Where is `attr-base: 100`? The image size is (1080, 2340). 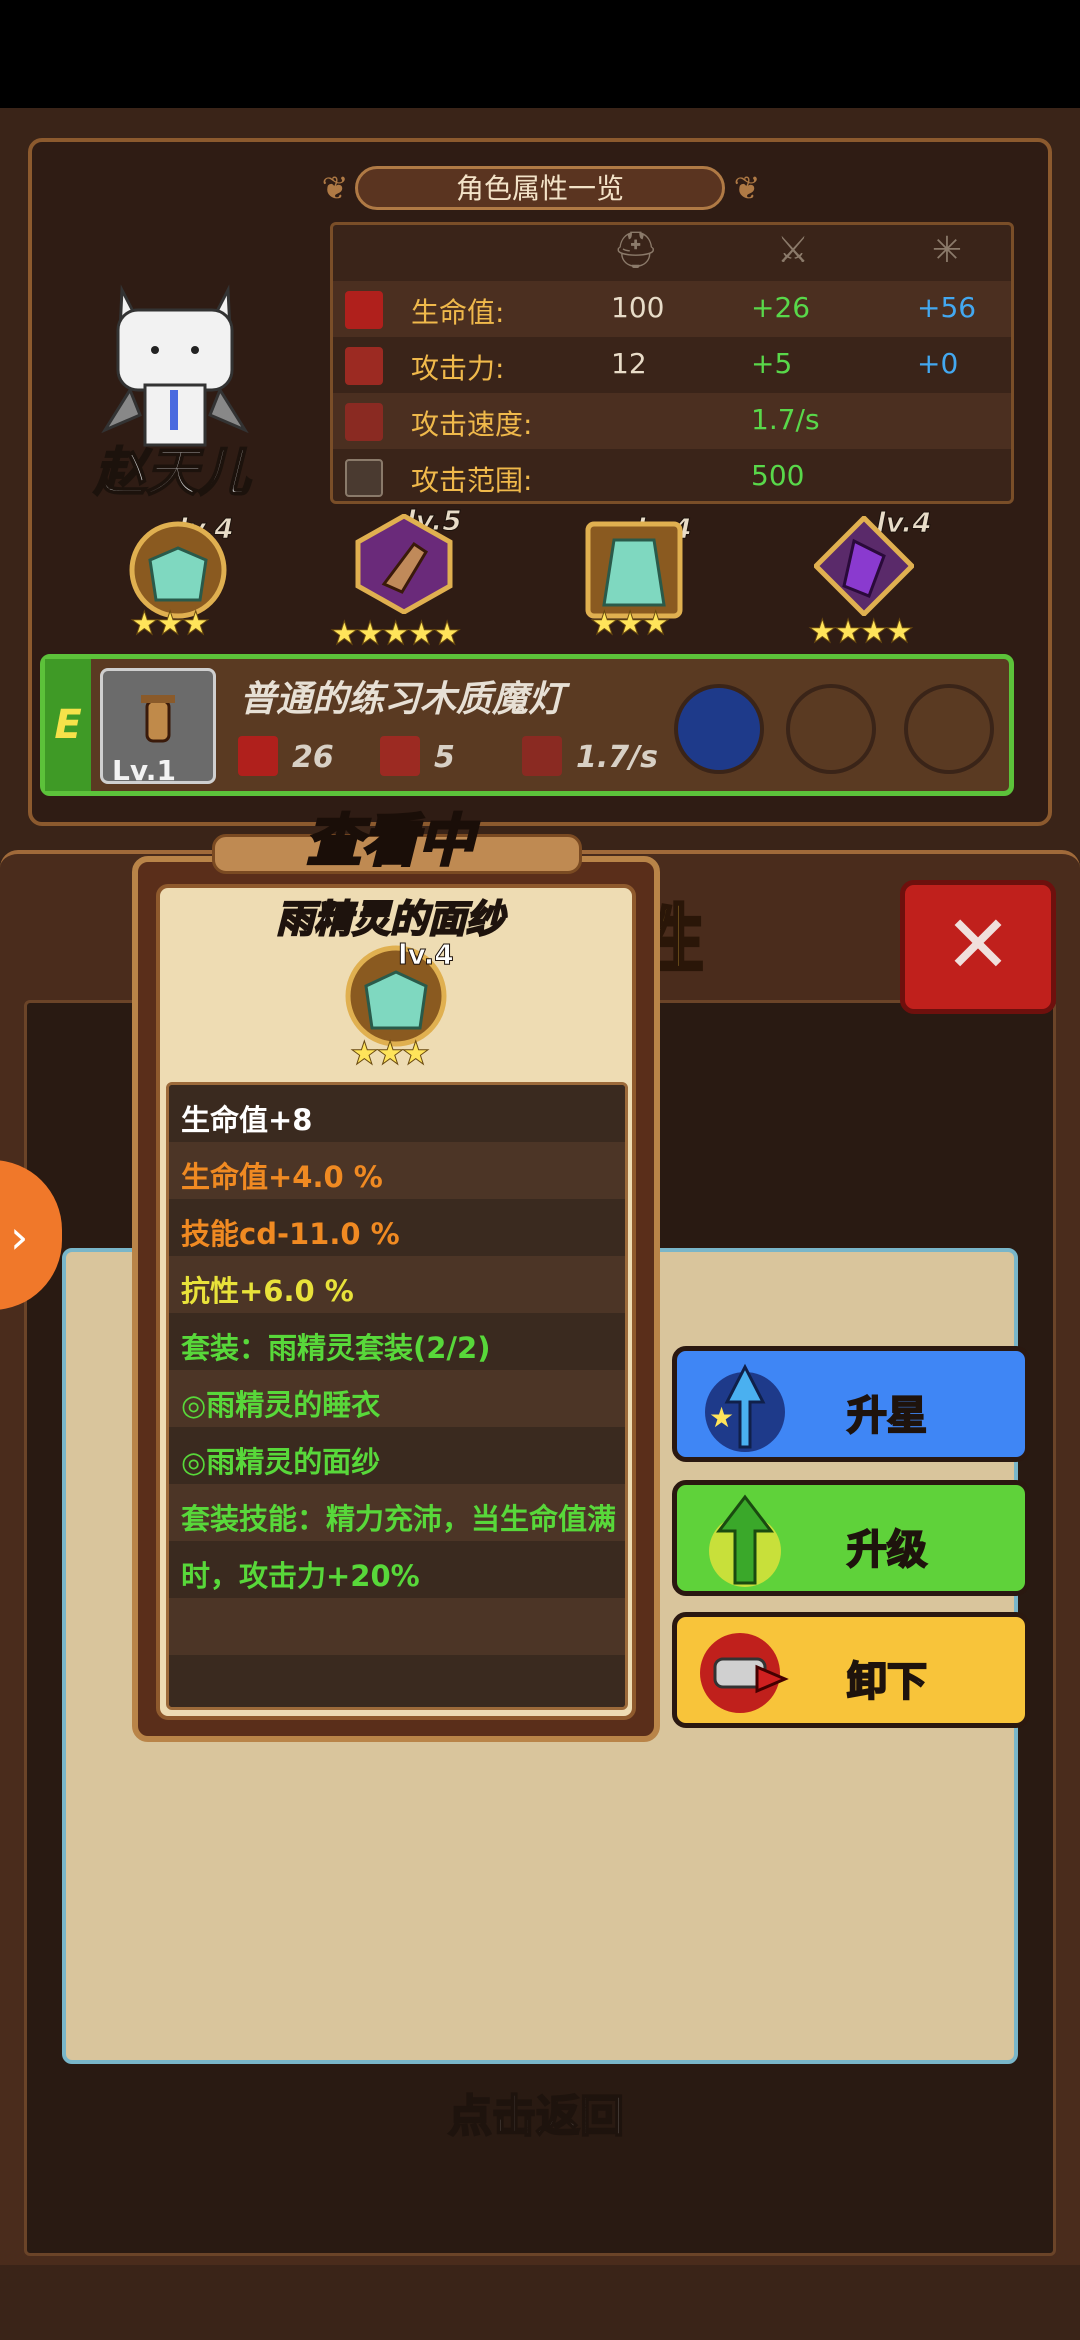
attr-base: 100 is located at coordinates (638, 307).